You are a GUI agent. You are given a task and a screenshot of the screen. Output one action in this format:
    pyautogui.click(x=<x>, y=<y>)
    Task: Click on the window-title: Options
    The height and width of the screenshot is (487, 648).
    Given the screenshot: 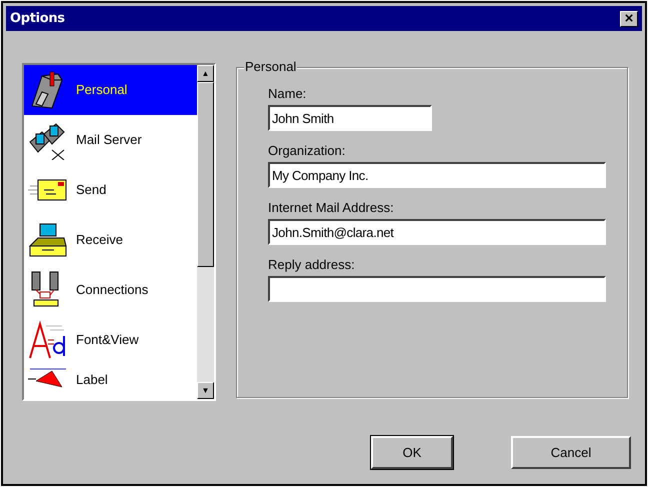 What is the action you would take?
    pyautogui.click(x=37, y=19)
    